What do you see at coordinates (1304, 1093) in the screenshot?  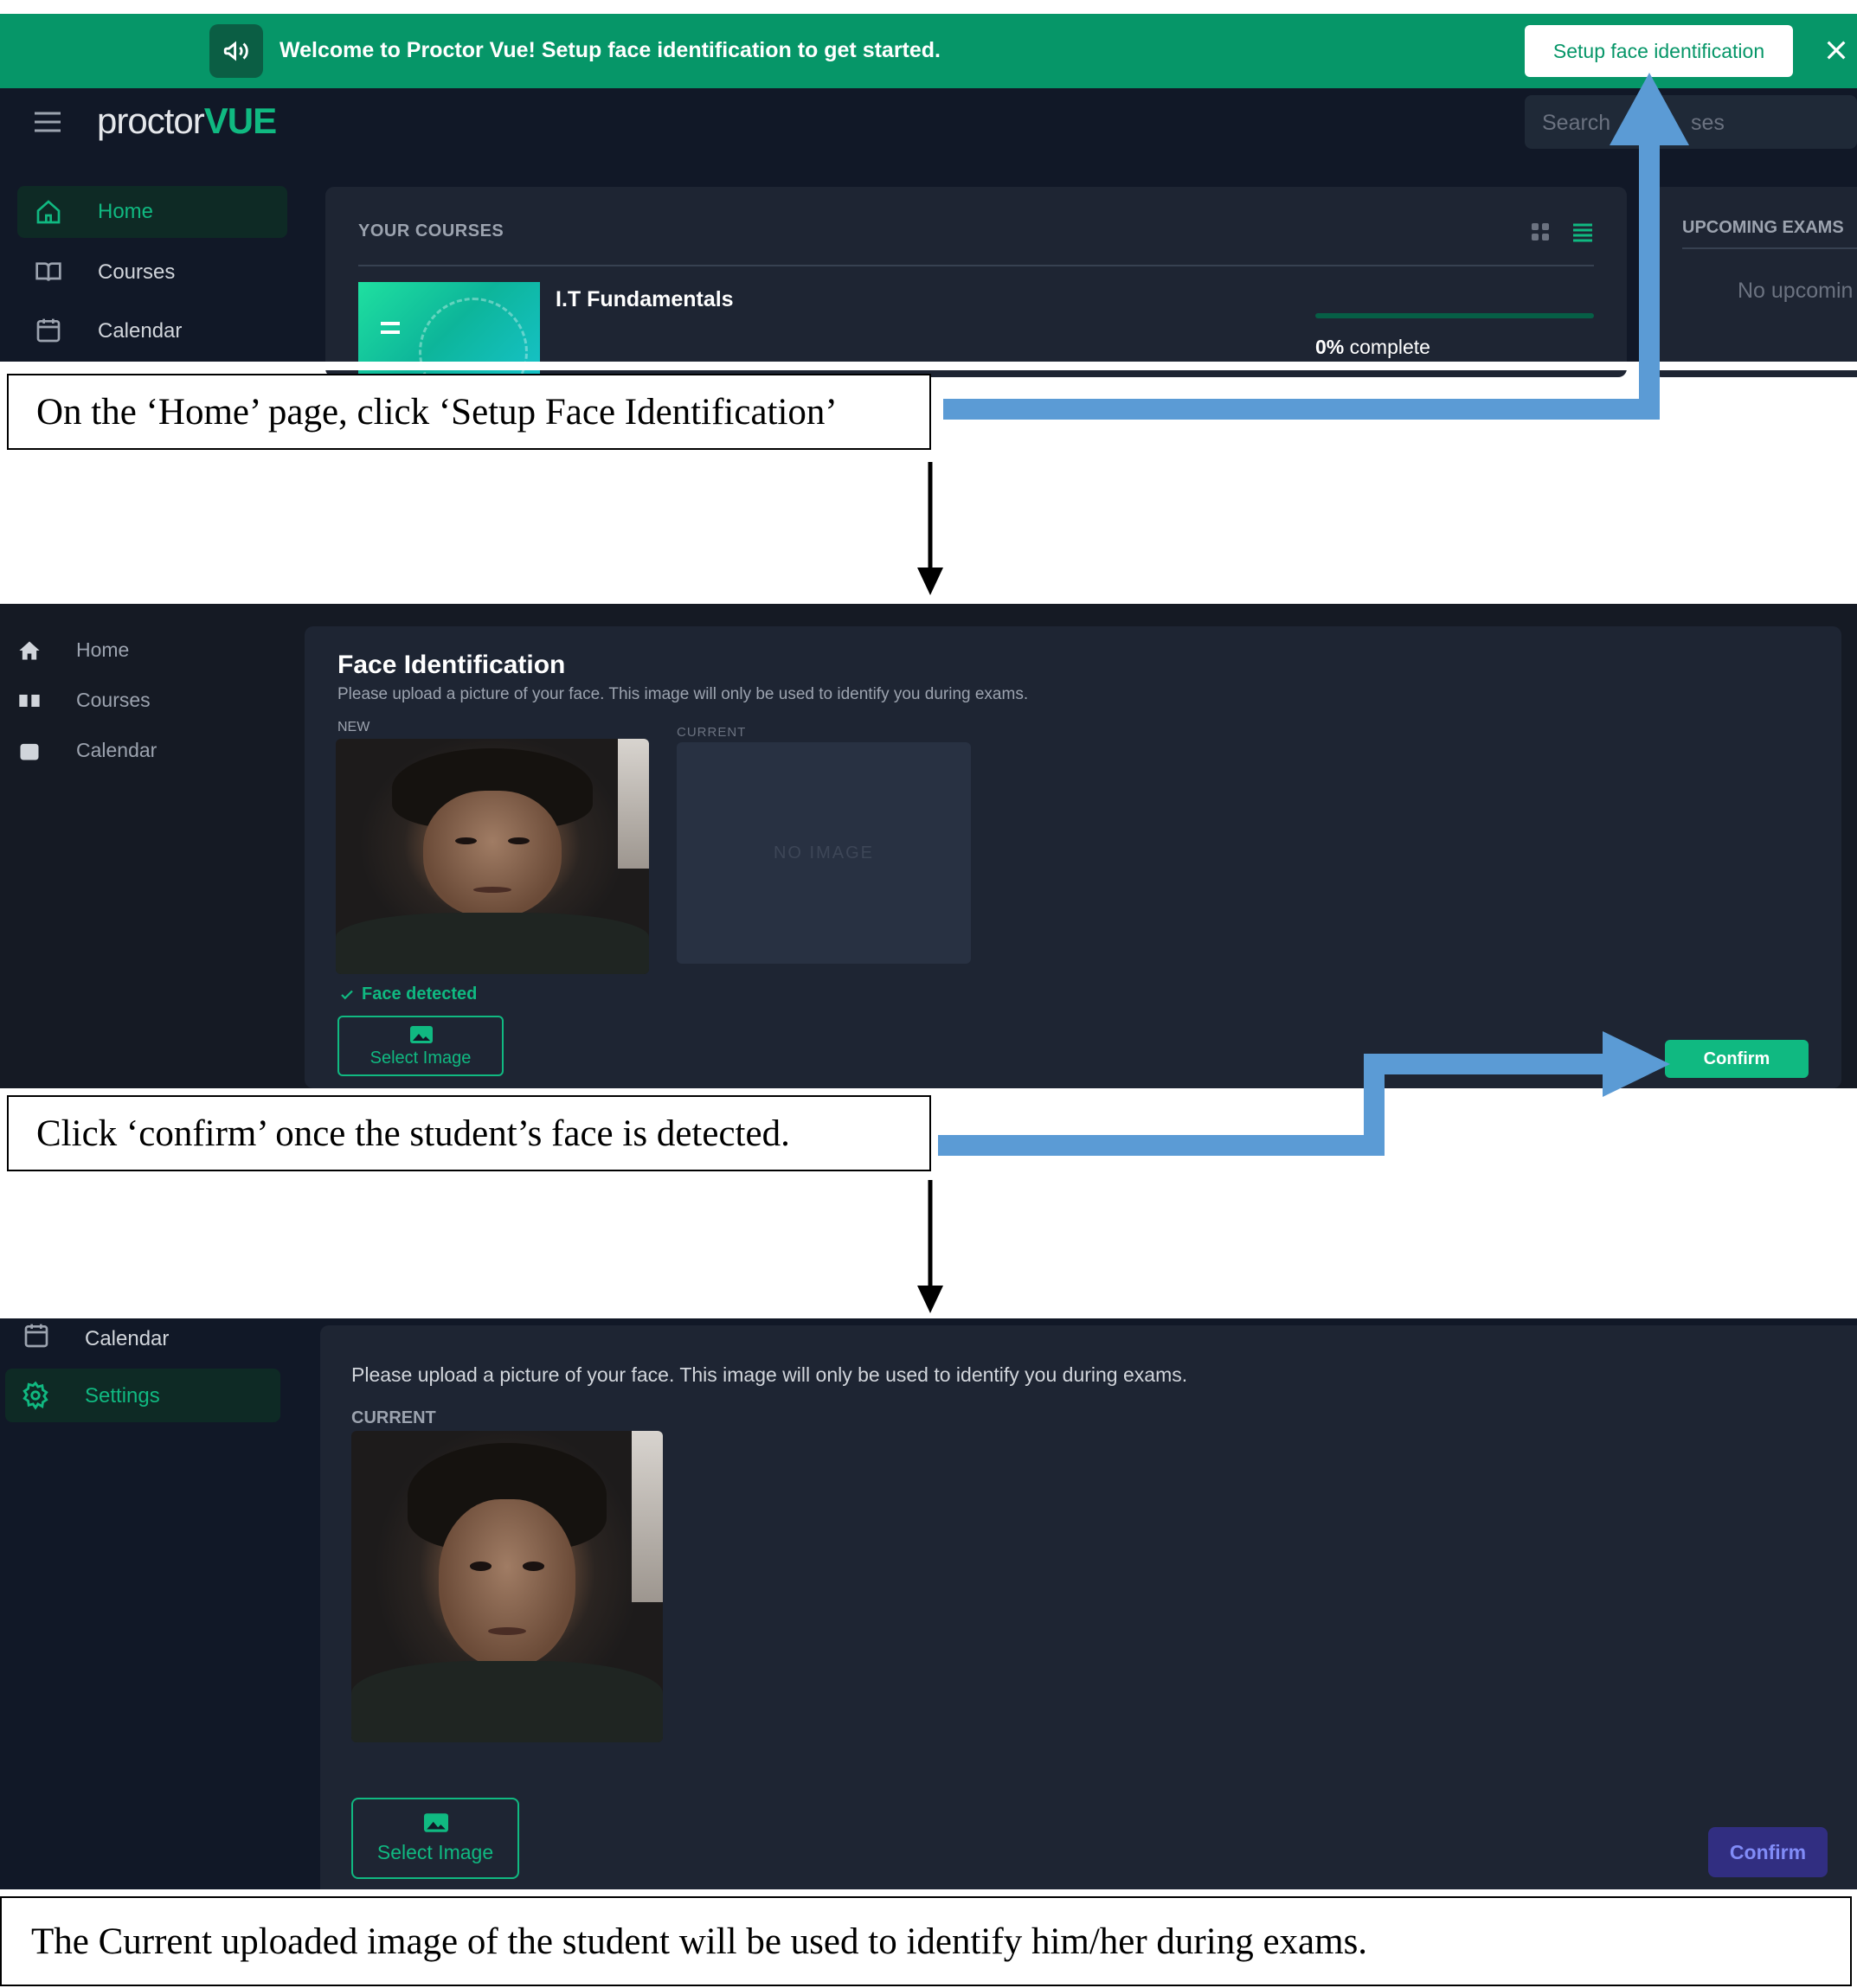 I see `blue-arrow-to-confirm-button` at bounding box center [1304, 1093].